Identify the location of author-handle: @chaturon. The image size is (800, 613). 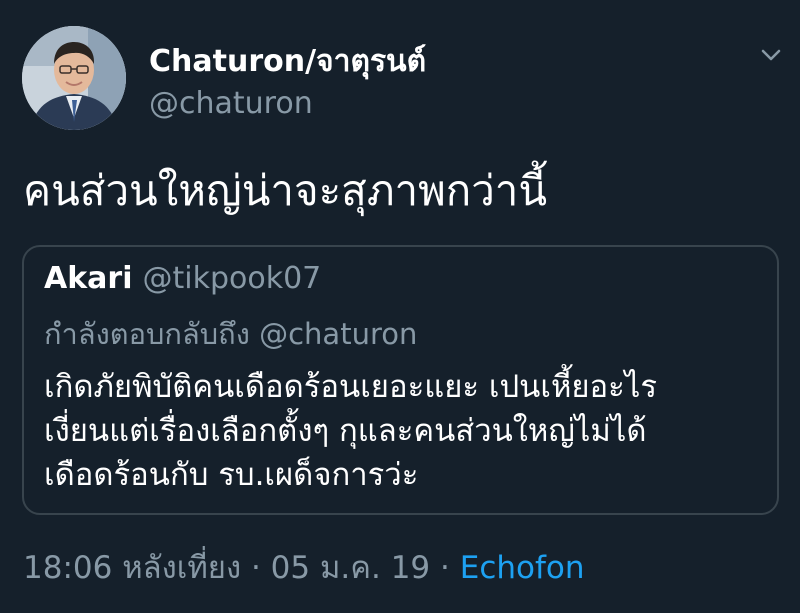
(231, 103).